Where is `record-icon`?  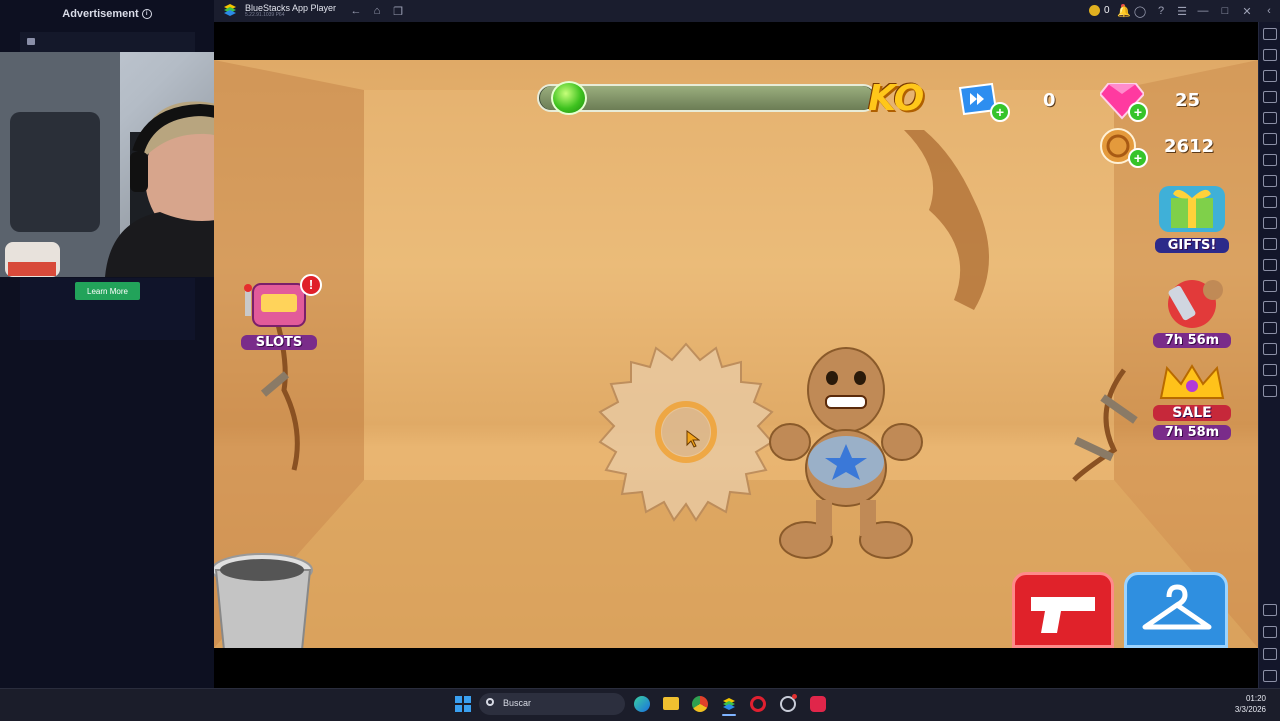
record-icon is located at coordinates (1270, 223).